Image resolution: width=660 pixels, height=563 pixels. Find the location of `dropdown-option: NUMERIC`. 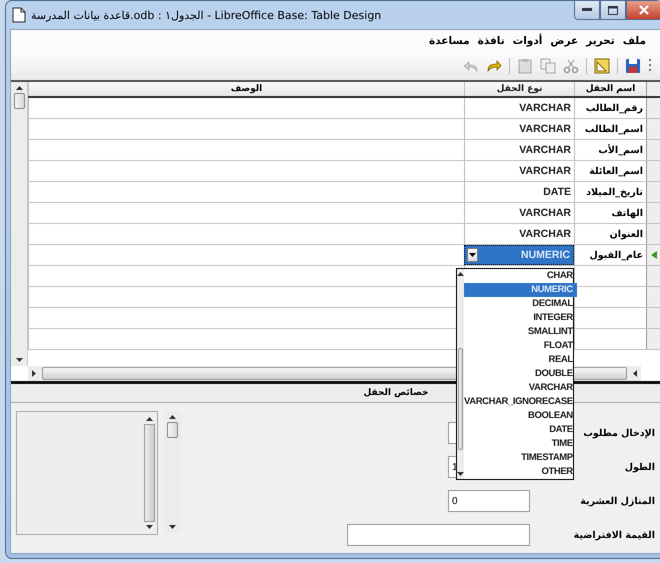

dropdown-option: NUMERIC is located at coordinates (520, 290).